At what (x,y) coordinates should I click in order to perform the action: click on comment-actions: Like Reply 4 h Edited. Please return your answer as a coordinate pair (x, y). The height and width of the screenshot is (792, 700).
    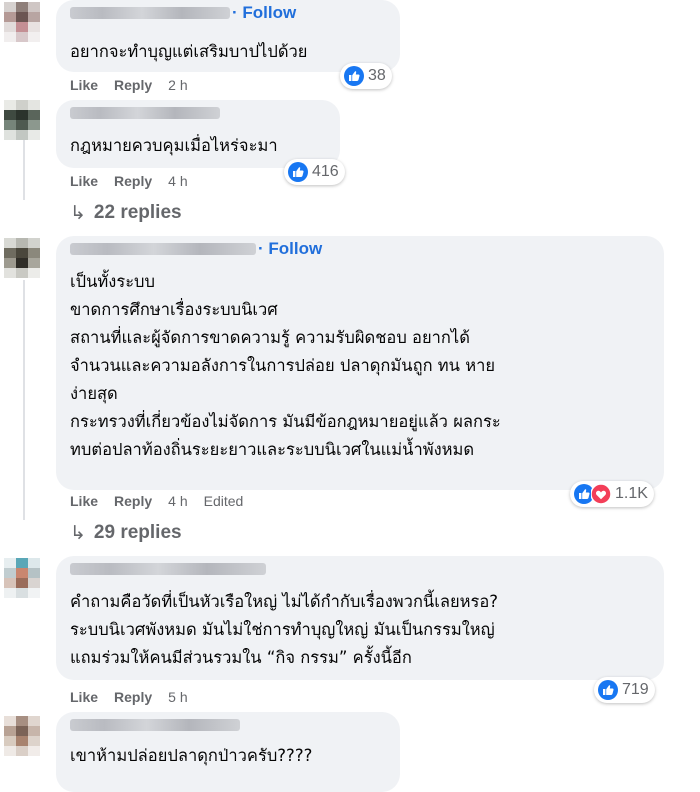
    Looking at the image, I should click on (164, 501).